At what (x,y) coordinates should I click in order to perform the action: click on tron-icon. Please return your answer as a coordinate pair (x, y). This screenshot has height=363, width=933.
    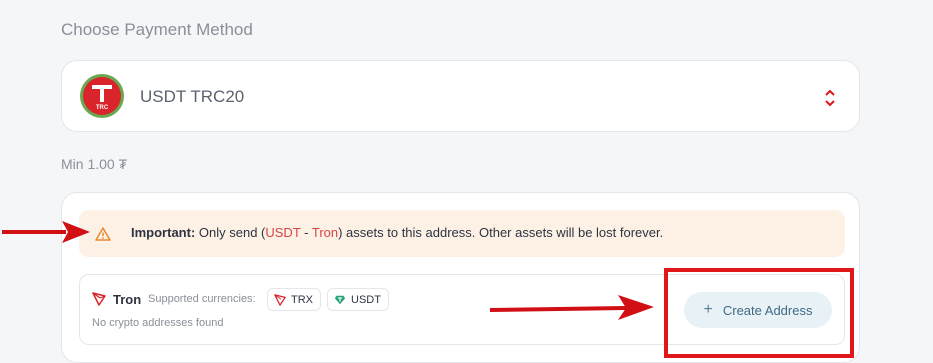
    Looking at the image, I should click on (99, 299).